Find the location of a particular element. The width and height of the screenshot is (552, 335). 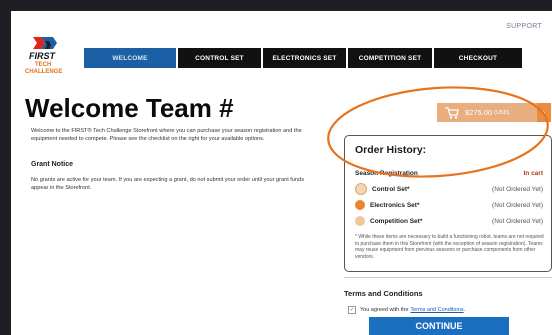

terms-link: Terms and Conditions is located at coordinates (436, 310).